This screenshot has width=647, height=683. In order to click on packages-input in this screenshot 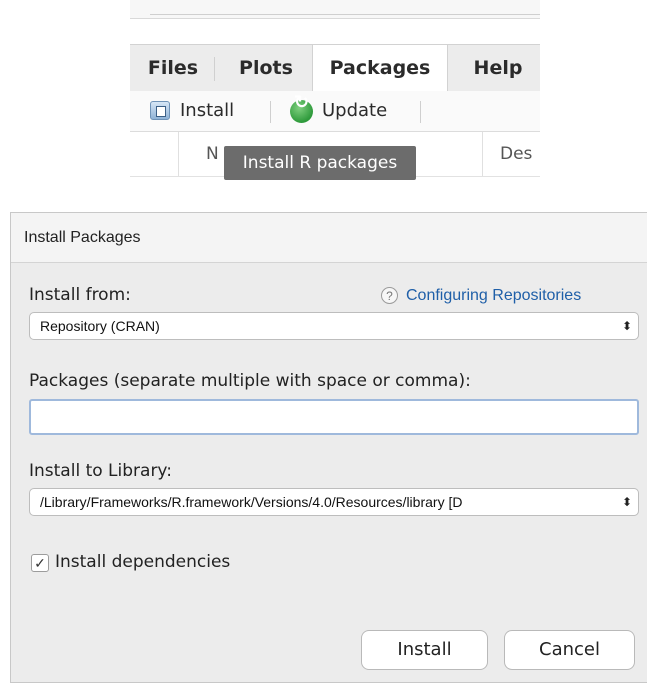, I will do `click(334, 417)`.